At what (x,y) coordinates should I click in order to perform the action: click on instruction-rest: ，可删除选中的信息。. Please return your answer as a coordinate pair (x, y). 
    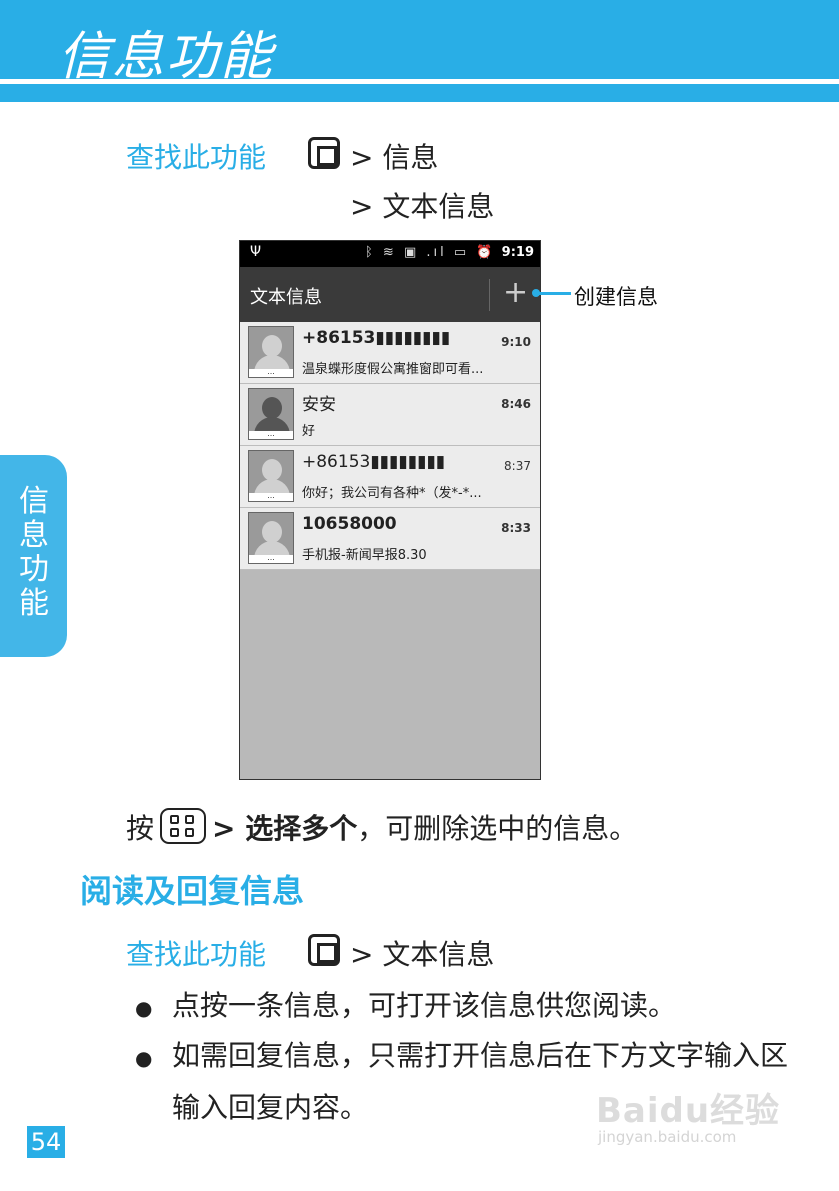
    Looking at the image, I should click on (497, 828).